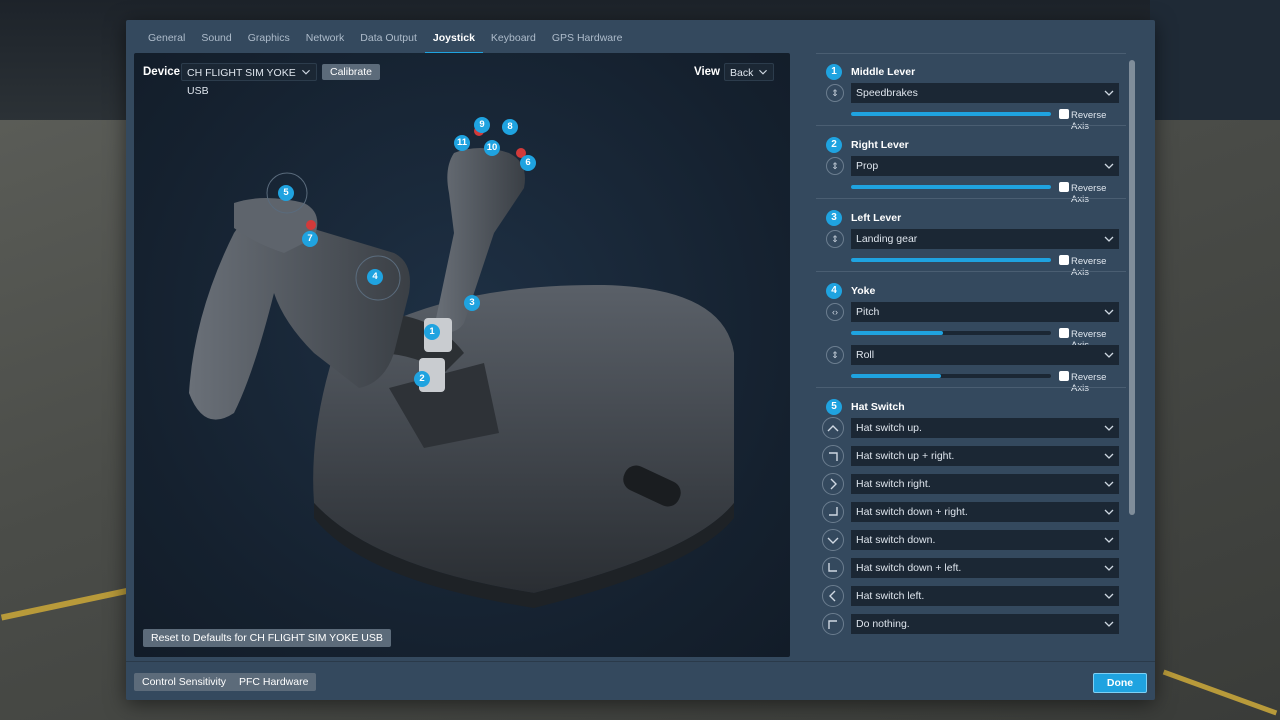 The image size is (1280, 720). Describe the element at coordinates (835, 312) in the screenshot. I see `horizontal-axis-icon: ‹›` at that location.